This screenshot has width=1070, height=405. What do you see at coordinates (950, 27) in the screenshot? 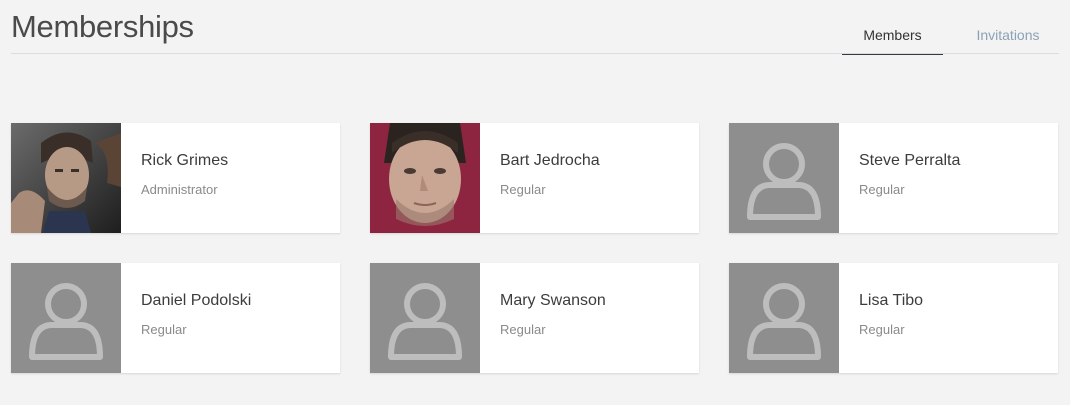
I see `membership-tabs: Members Invitations` at bounding box center [950, 27].